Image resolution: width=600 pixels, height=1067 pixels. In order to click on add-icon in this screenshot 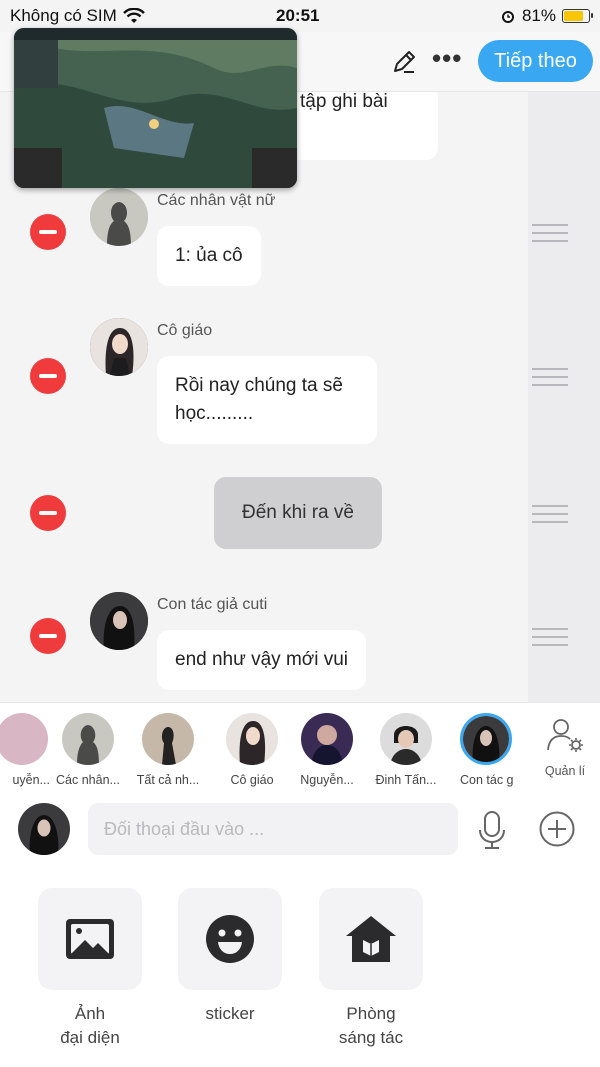, I will do `click(557, 829)`.